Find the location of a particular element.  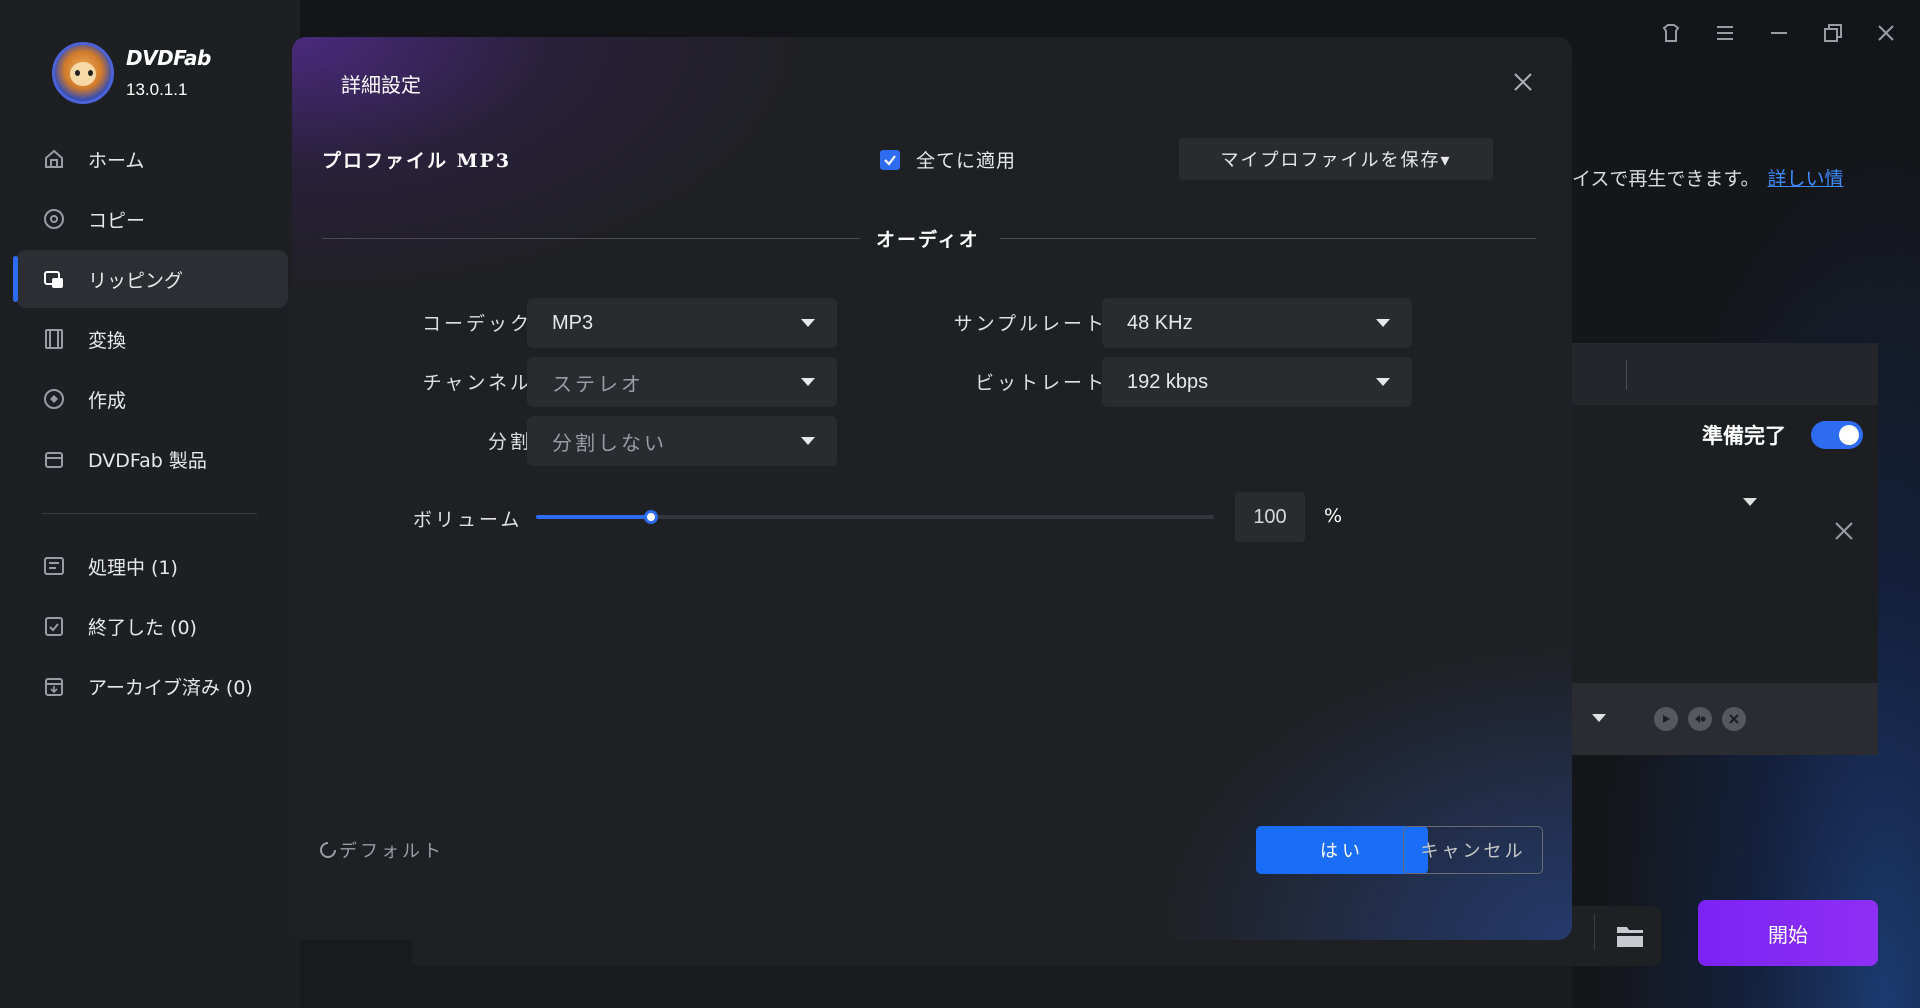

more-info-link: 詳しい情 is located at coordinates (1806, 179).